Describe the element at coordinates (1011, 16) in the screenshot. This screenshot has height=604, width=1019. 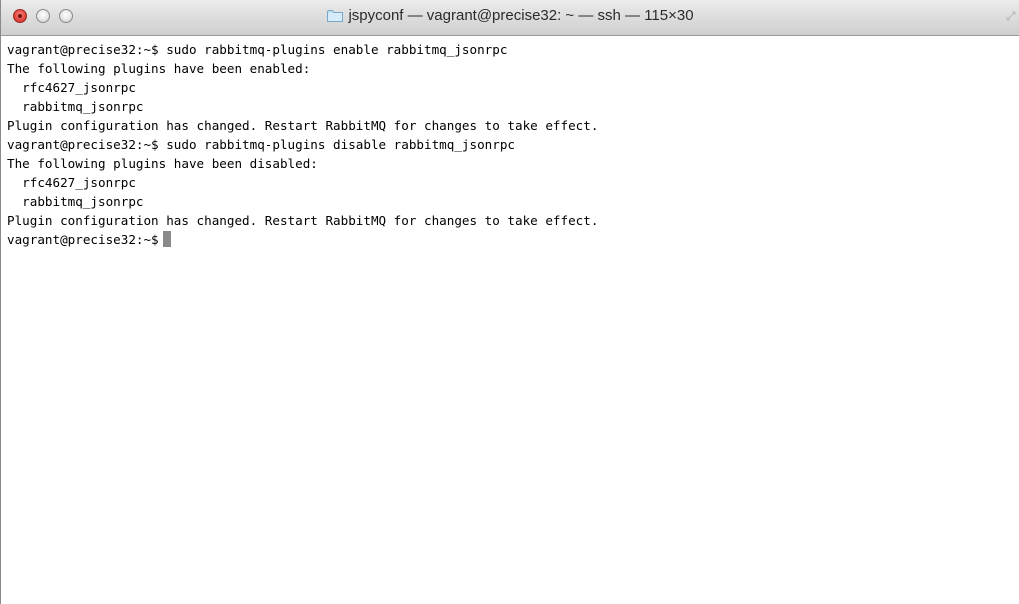
I see `fullscreen-icon` at that location.